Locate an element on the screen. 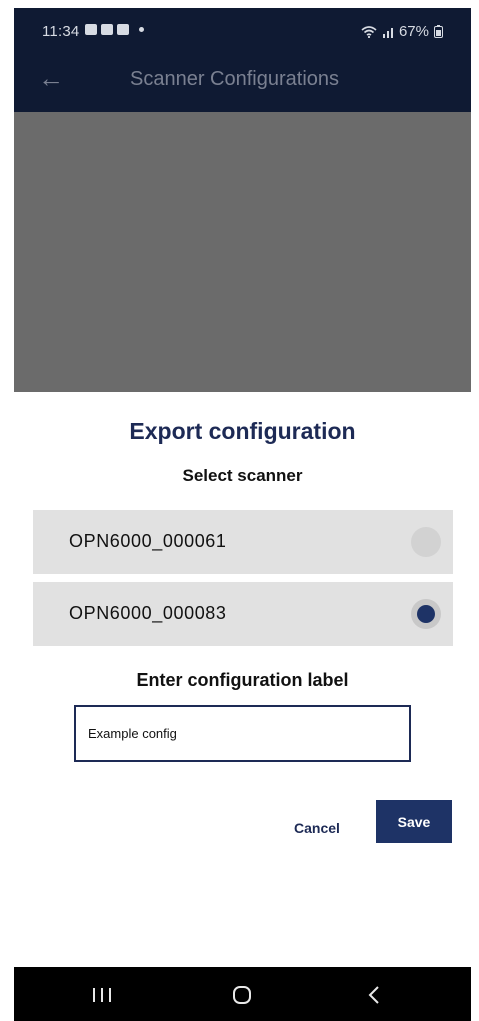 The width and height of the screenshot is (479, 1021). recent-apps-icon is located at coordinates (102, 995).